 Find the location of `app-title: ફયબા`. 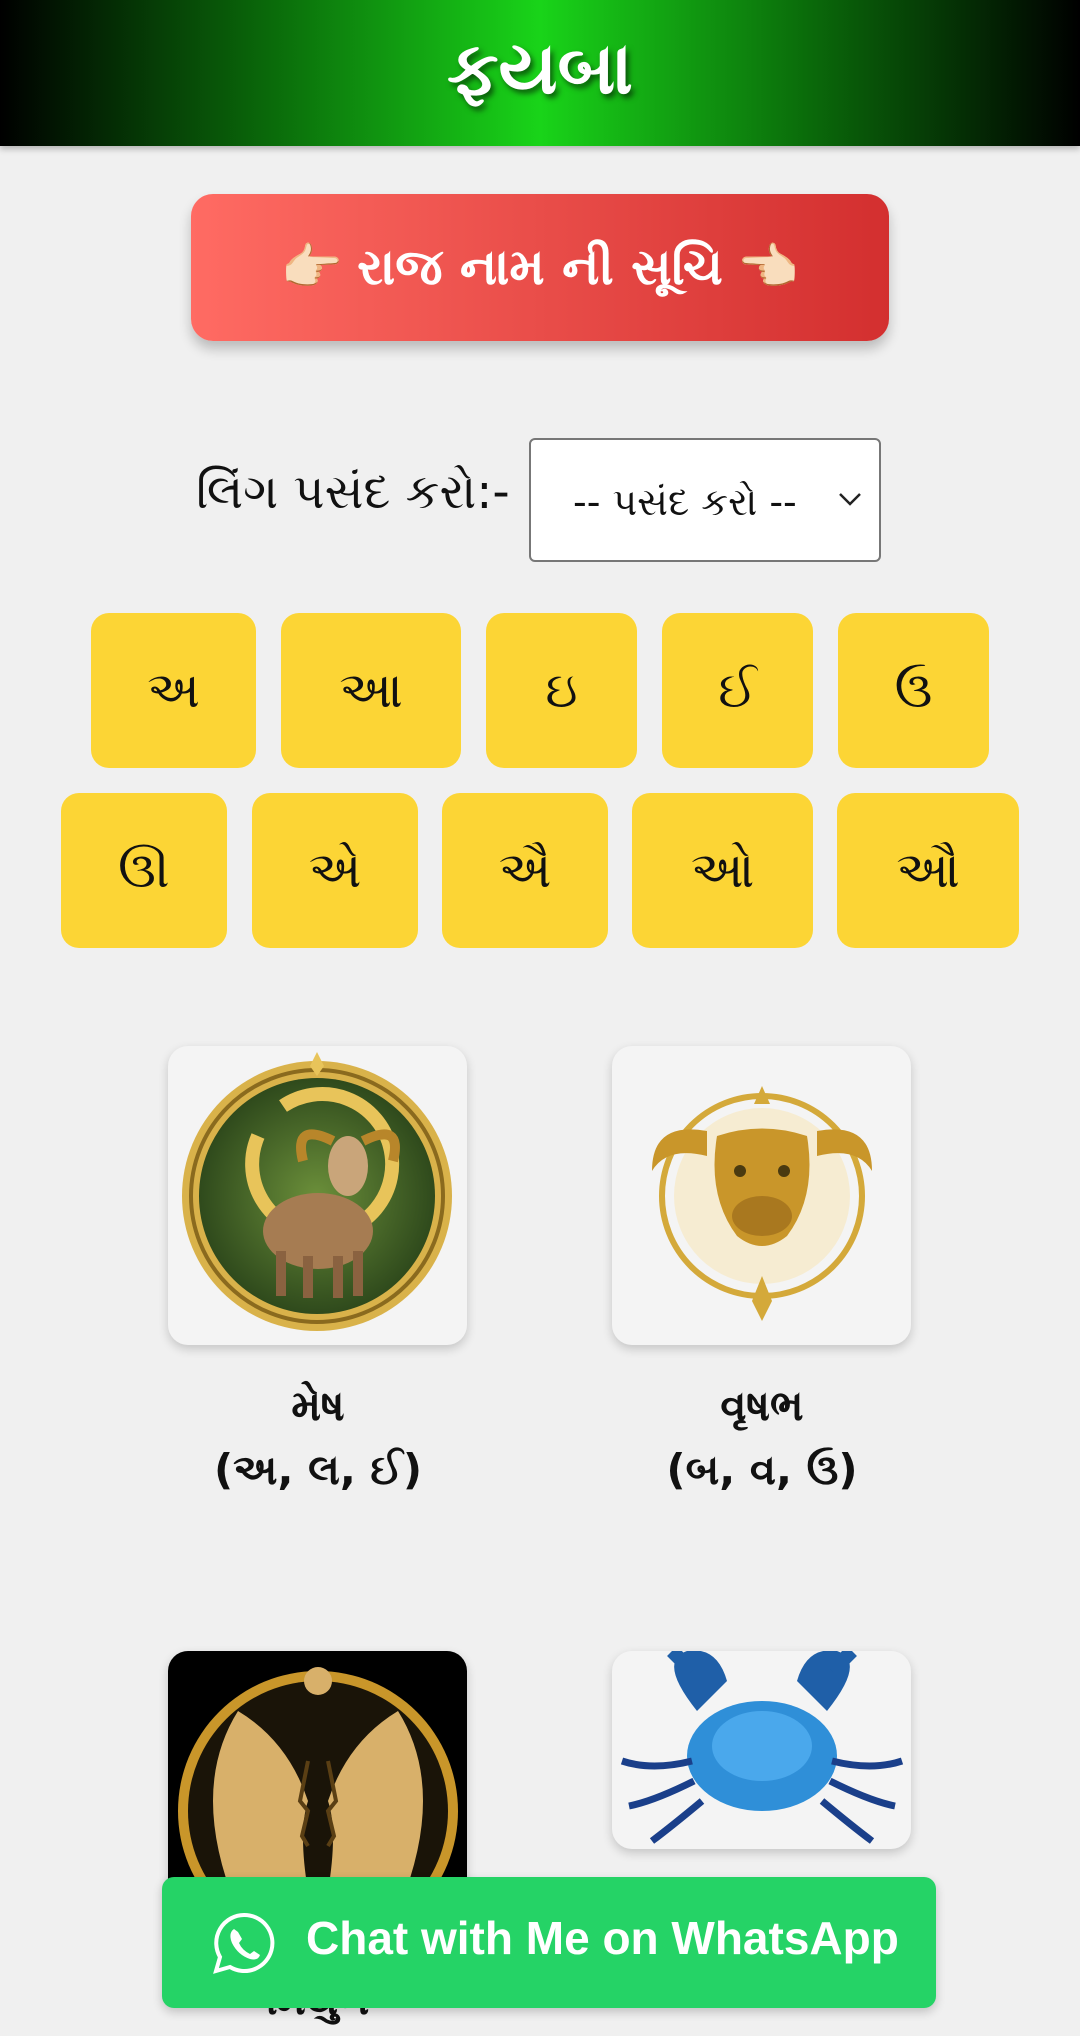

app-title: ફયબા is located at coordinates (540, 68).